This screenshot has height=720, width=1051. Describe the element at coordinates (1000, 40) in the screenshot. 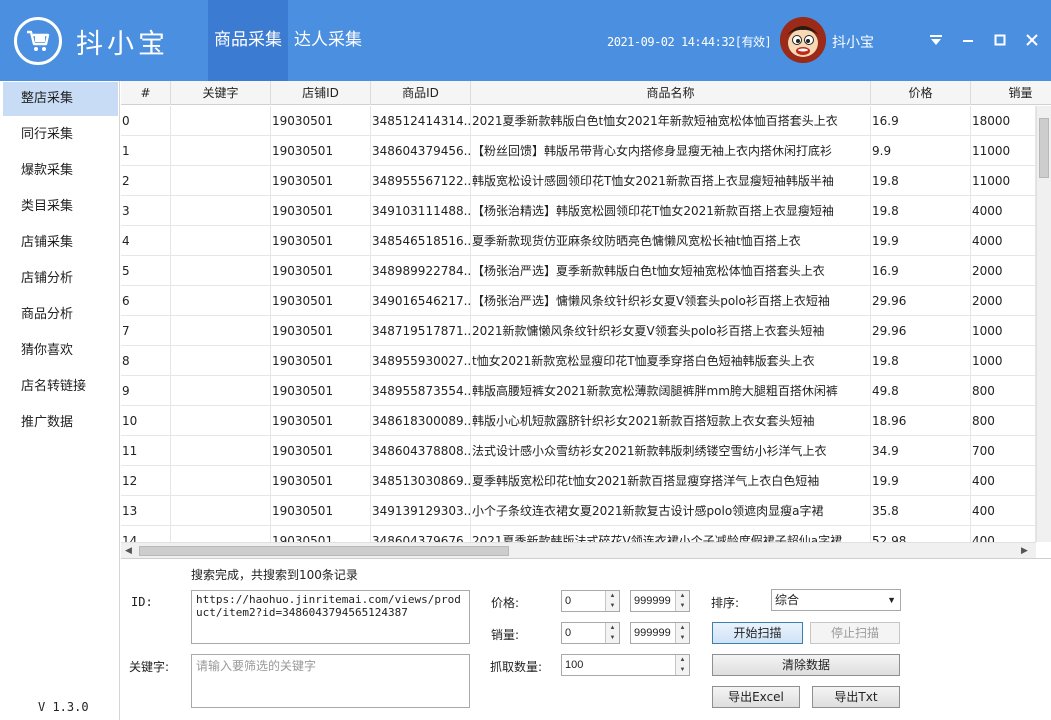

I see `maximize-icon` at that location.